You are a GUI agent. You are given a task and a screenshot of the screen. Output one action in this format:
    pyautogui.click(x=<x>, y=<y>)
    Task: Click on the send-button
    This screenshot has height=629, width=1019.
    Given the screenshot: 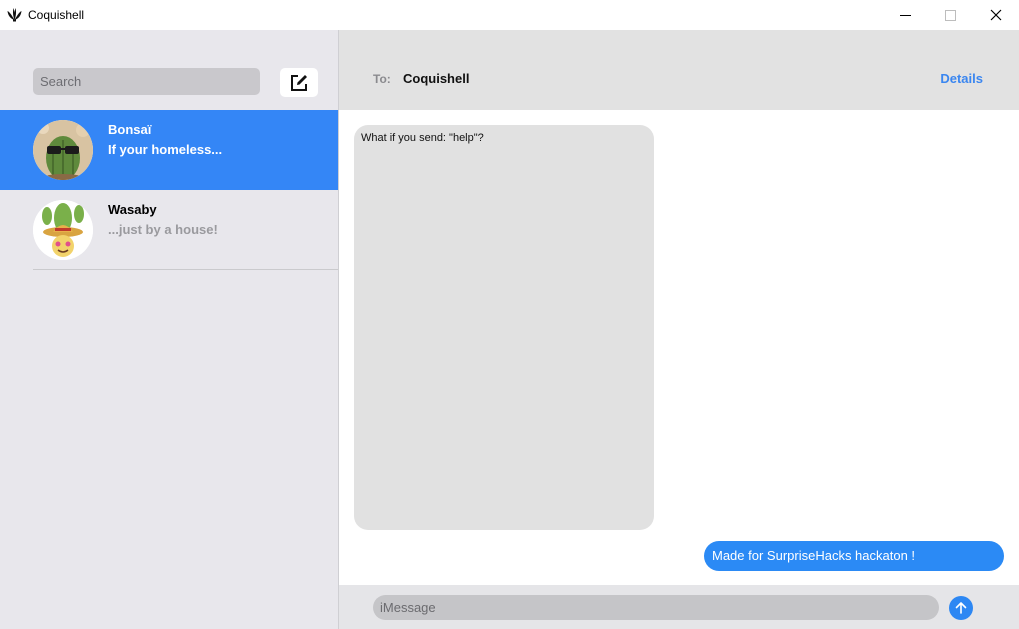 What is the action you would take?
    pyautogui.click(x=961, y=608)
    